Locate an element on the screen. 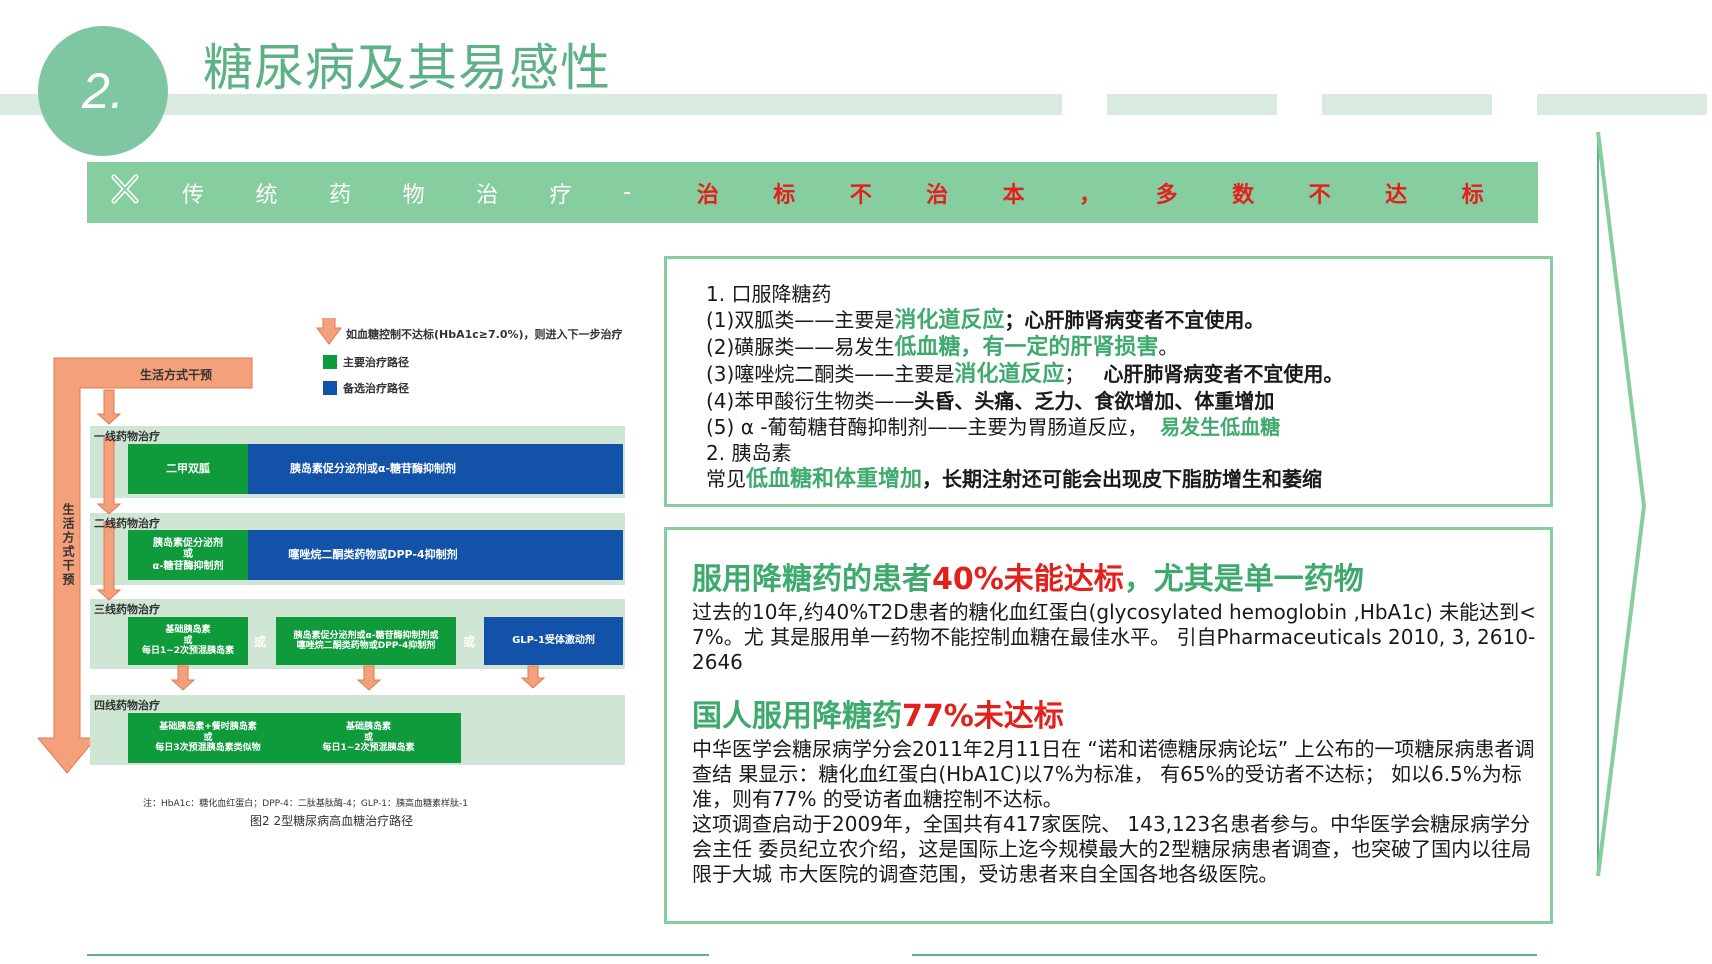 This screenshot has width=1712, height=964. row3-label: 三线药物治疗 is located at coordinates (127, 609).